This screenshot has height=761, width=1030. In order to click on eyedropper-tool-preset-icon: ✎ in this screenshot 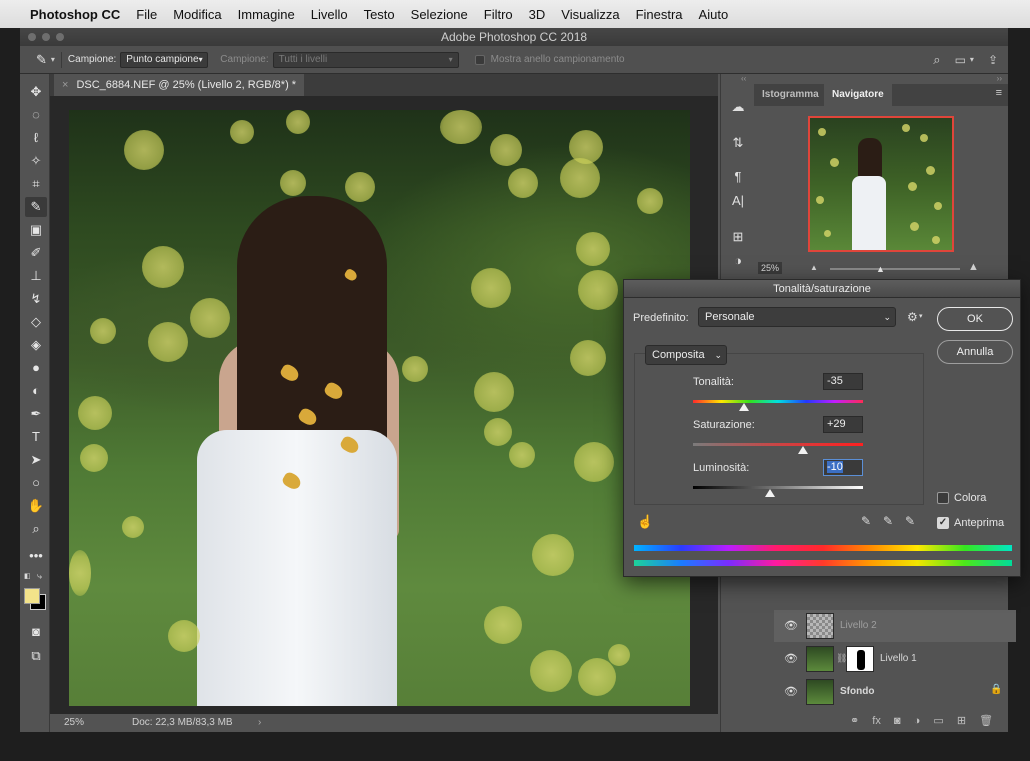, I will do `click(41, 60)`.